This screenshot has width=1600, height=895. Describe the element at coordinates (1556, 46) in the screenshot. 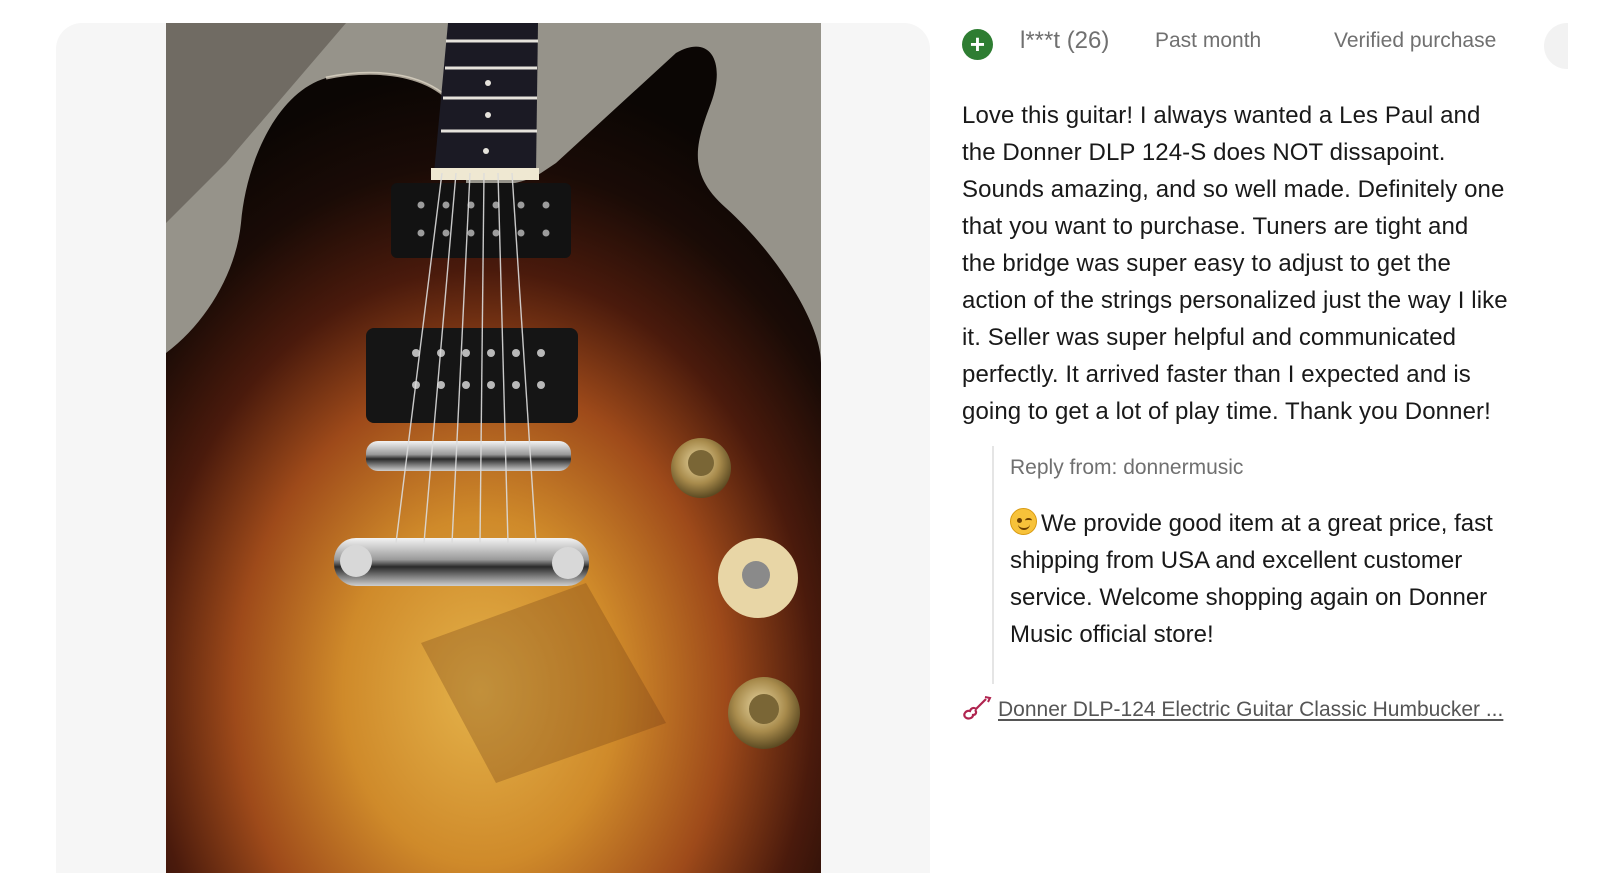

I see `scroll-edge` at that location.